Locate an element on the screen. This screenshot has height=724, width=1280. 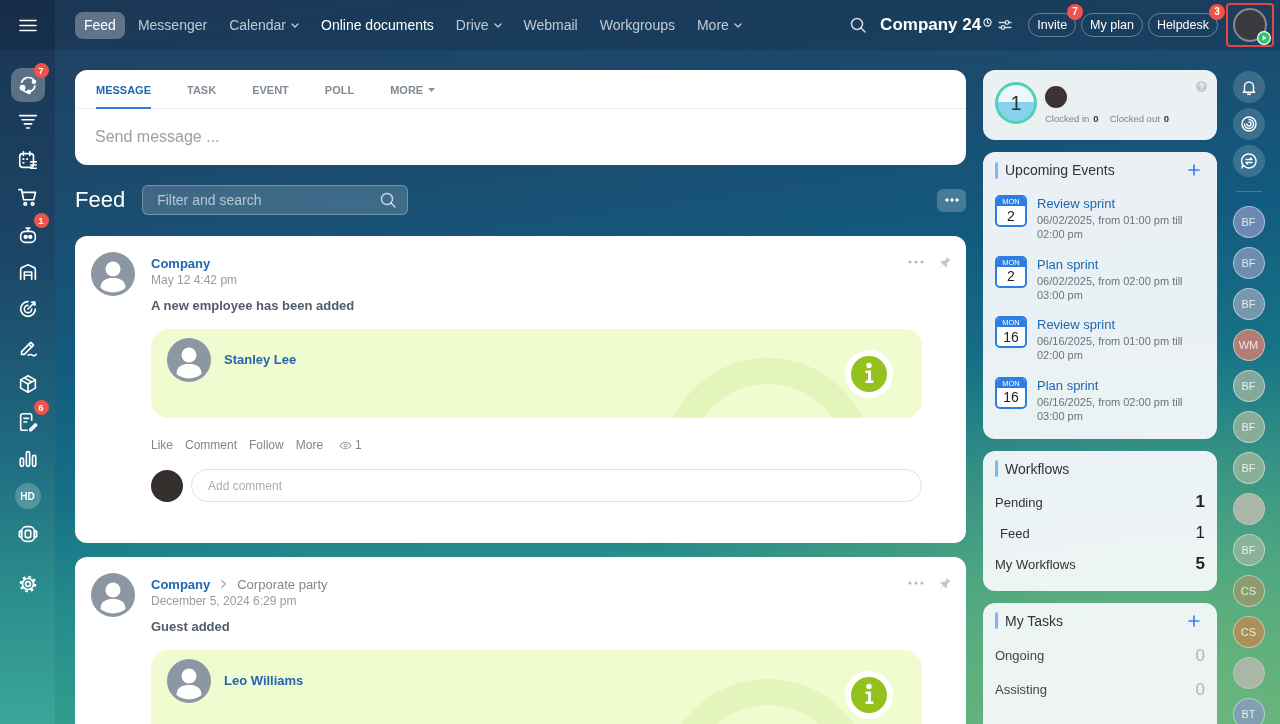
card-title: My Tasks is located at coordinates (1034, 620).